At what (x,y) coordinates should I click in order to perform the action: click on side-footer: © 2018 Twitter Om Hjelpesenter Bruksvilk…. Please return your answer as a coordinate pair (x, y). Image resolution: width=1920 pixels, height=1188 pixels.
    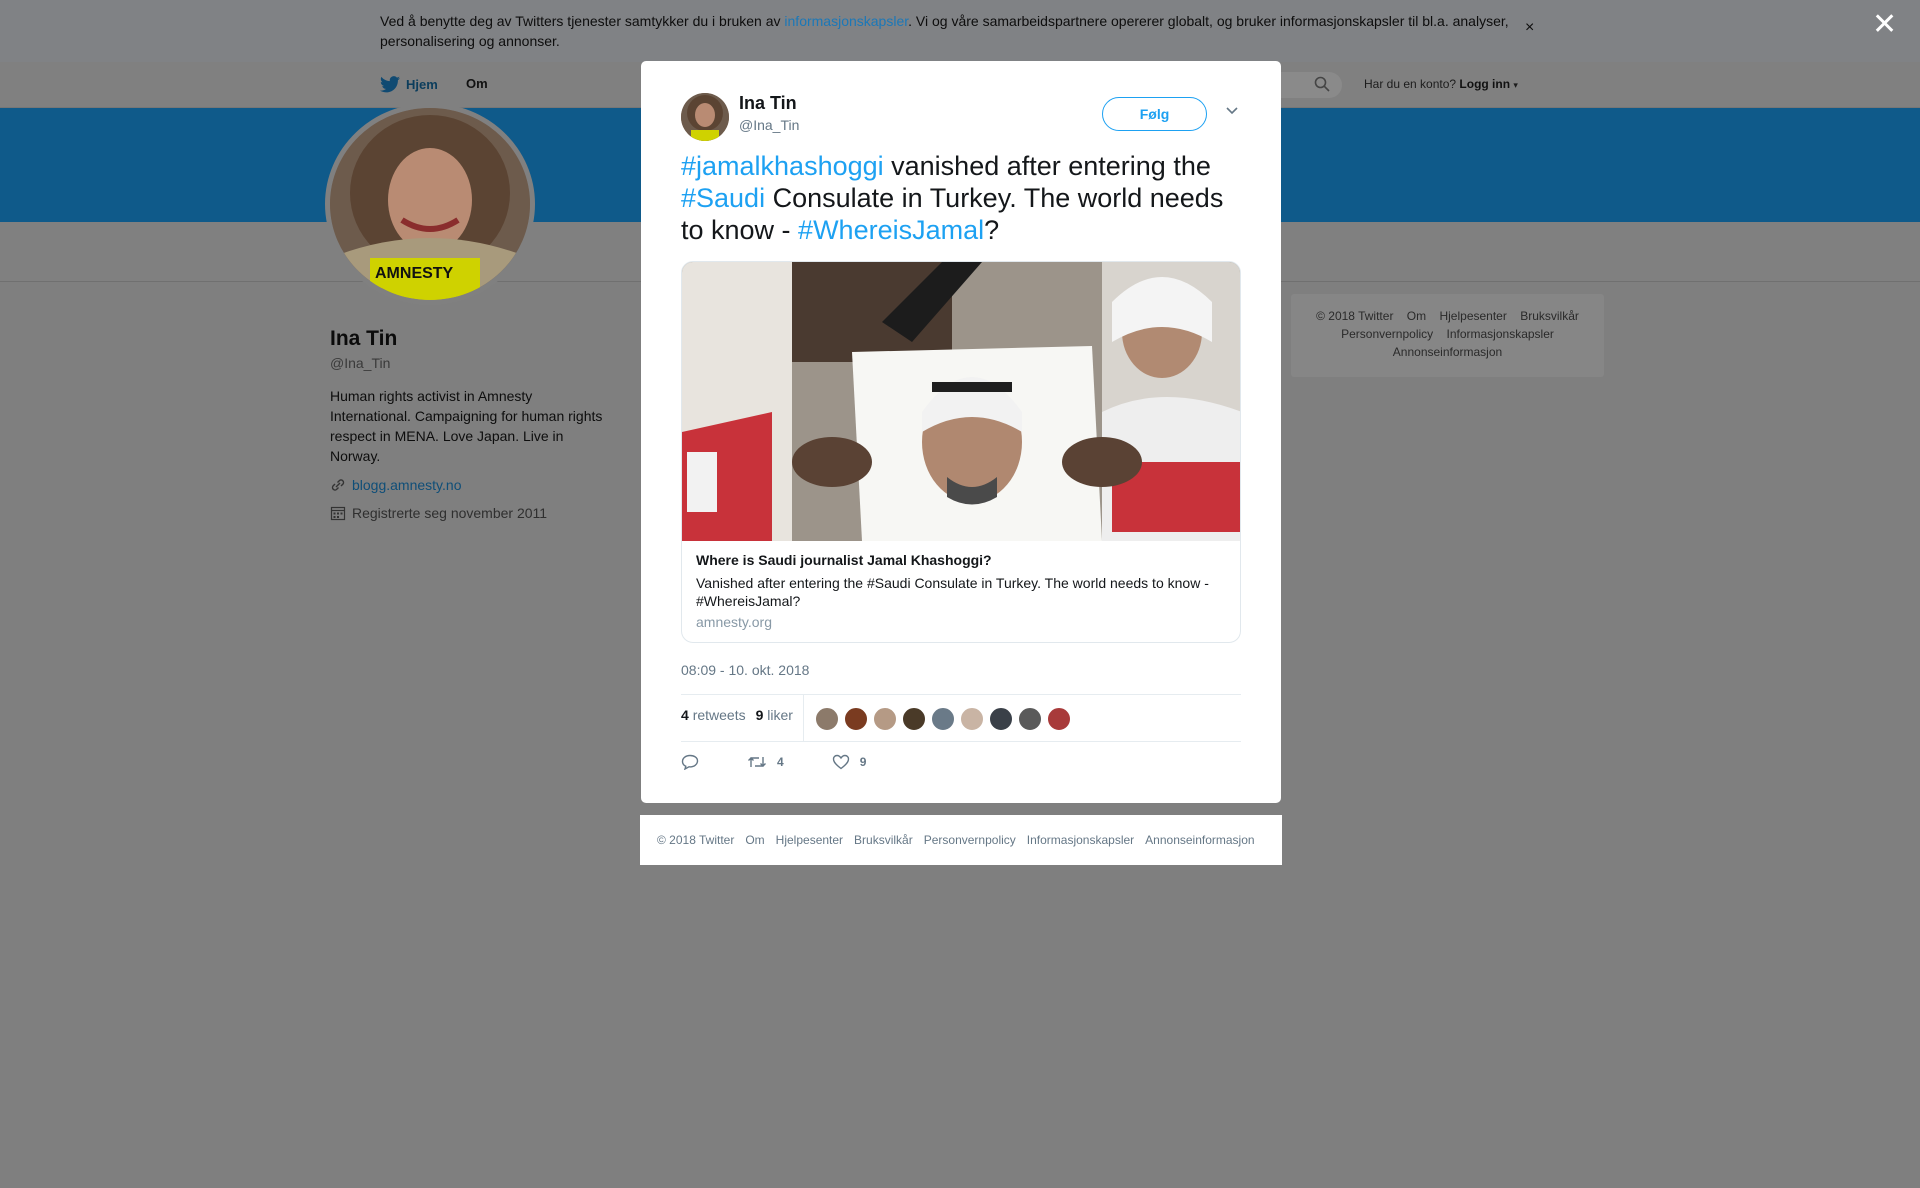
    Looking at the image, I should click on (1447, 335).